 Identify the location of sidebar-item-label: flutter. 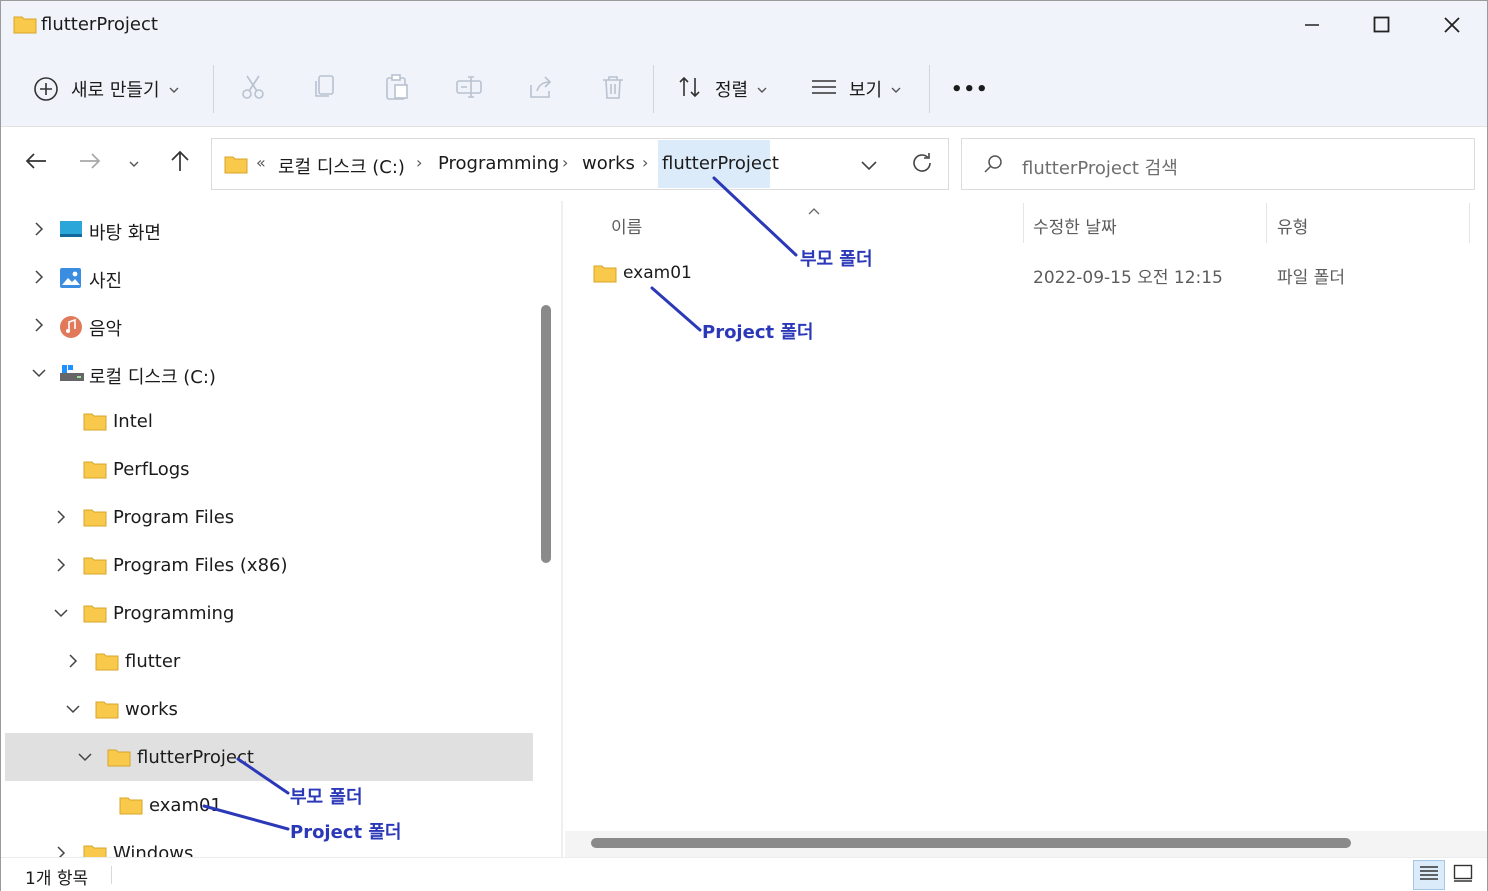
(153, 661).